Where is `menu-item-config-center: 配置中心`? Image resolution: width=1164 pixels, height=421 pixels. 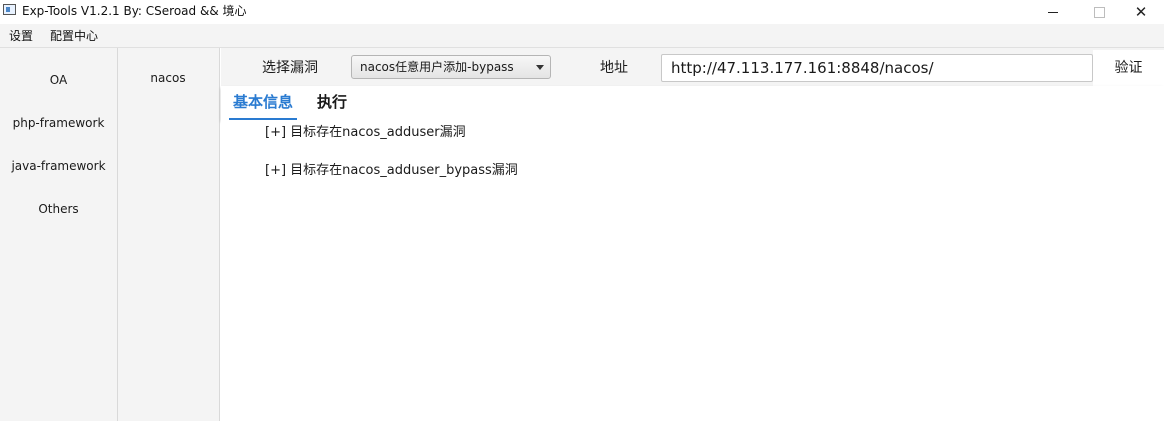
menu-item-config-center: 配置中心 is located at coordinates (74, 36).